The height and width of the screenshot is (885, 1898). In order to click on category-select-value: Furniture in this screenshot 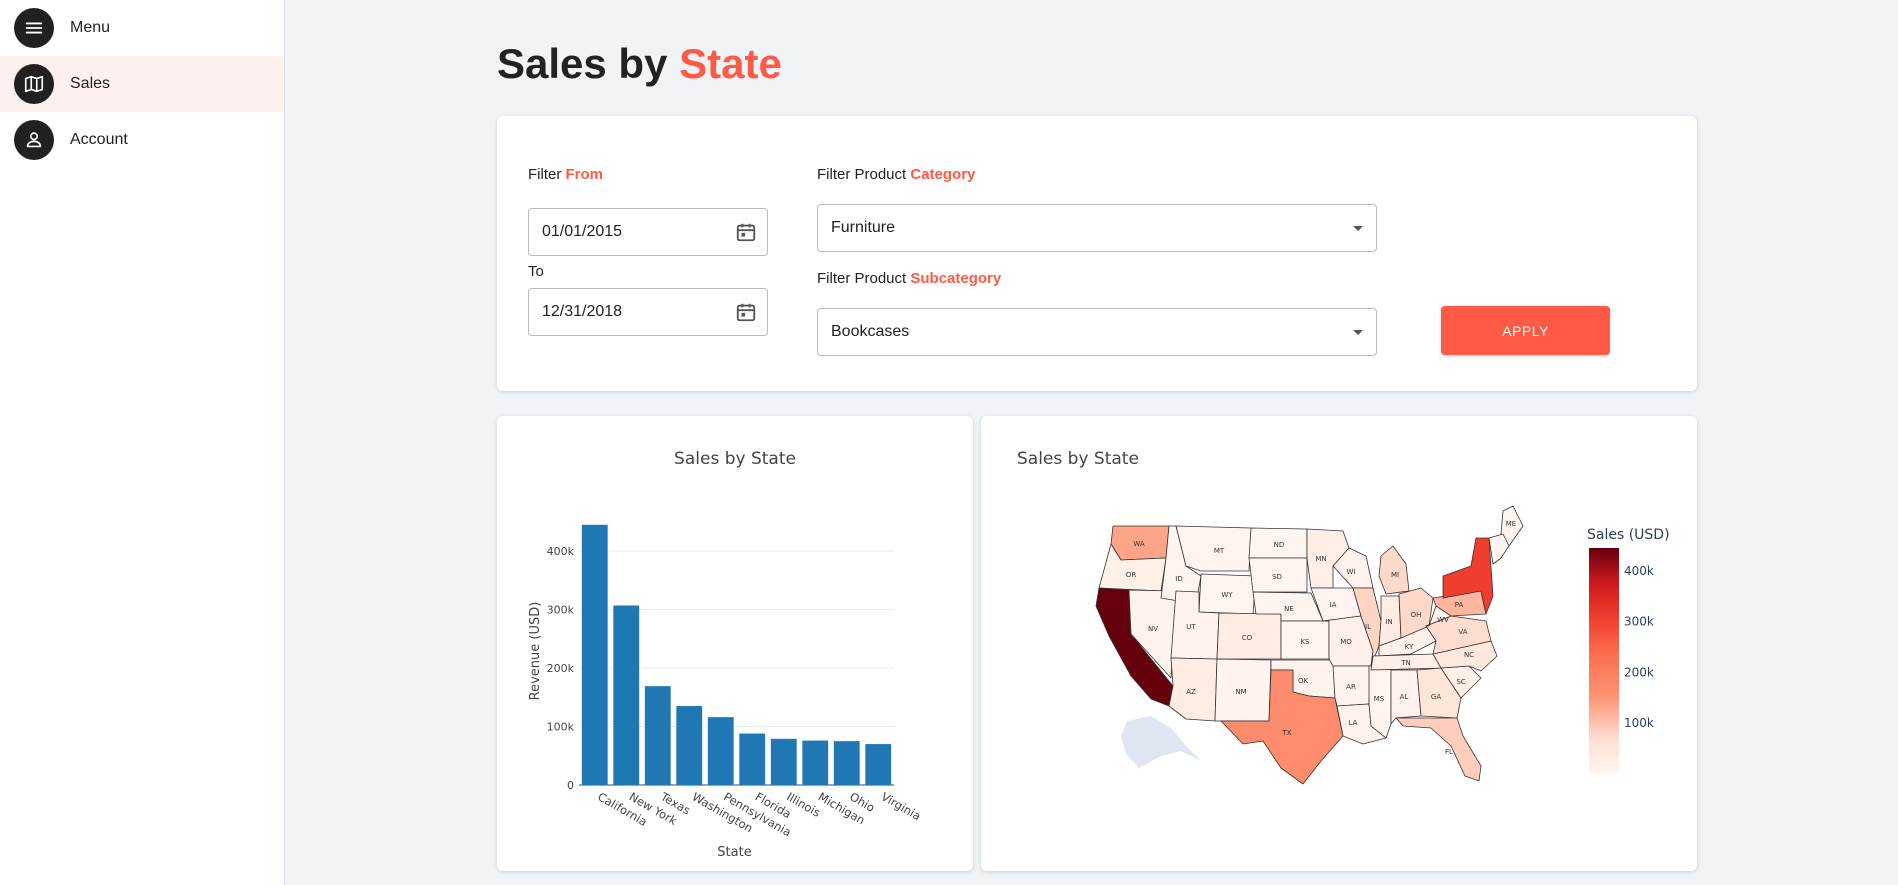, I will do `click(863, 227)`.